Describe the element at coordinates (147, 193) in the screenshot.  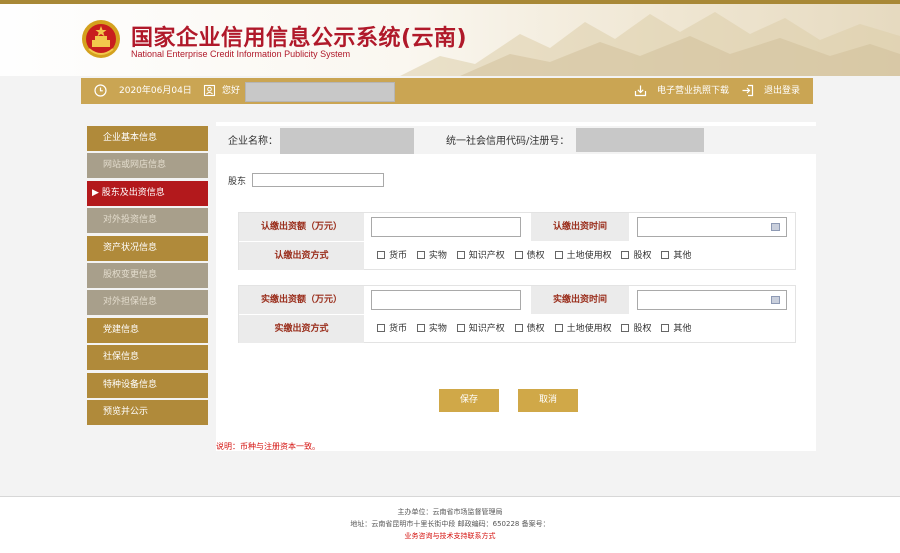
I see `sidebar-item-shareholder-info: ▶ 股东及出资信息` at that location.